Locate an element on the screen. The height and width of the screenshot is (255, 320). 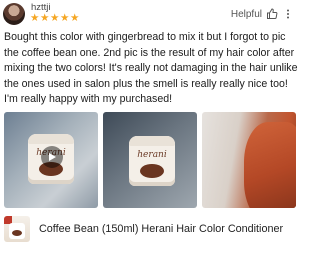
more-options-icon is located at coordinates (288, 14).